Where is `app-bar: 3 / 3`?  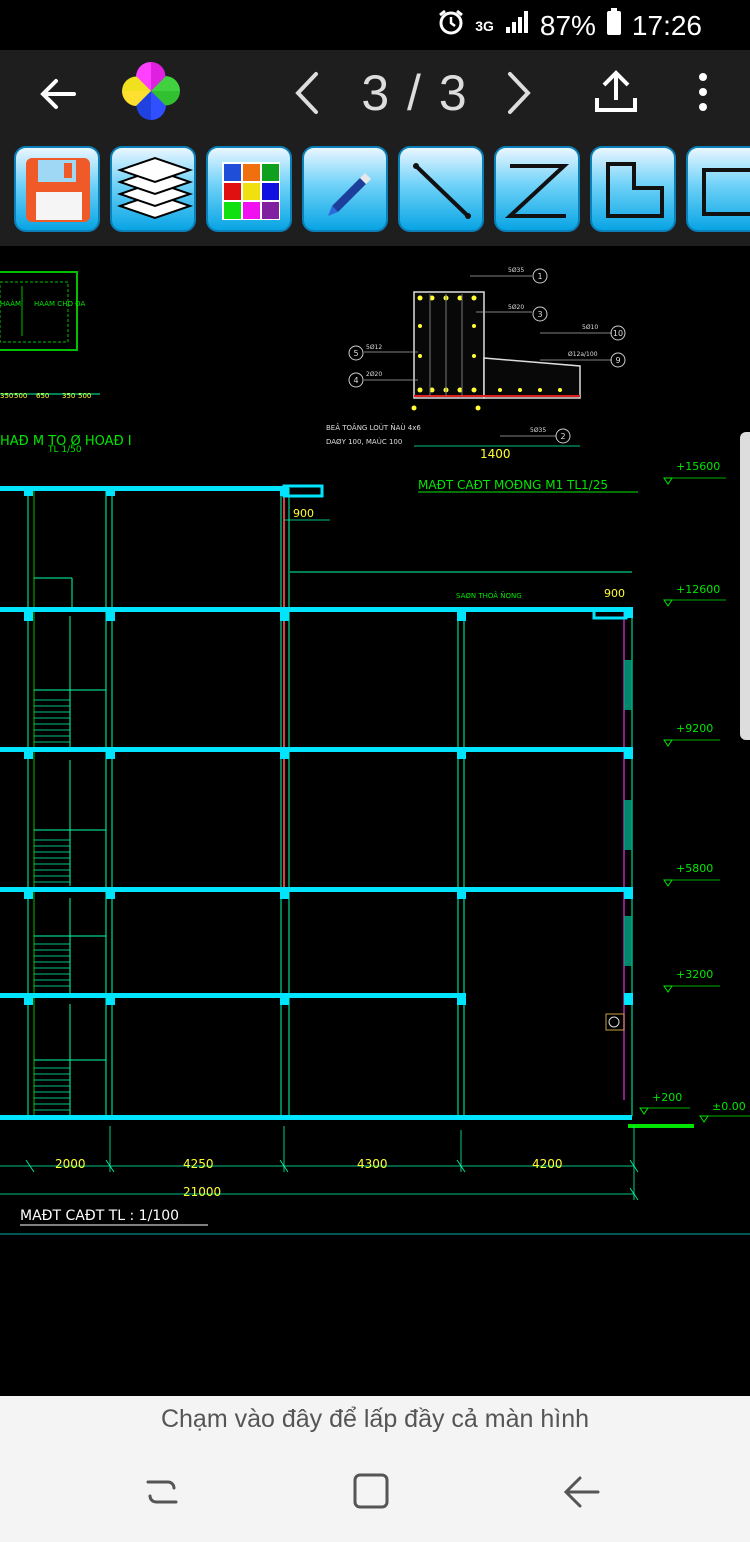
app-bar: 3 / 3 is located at coordinates (375, 92).